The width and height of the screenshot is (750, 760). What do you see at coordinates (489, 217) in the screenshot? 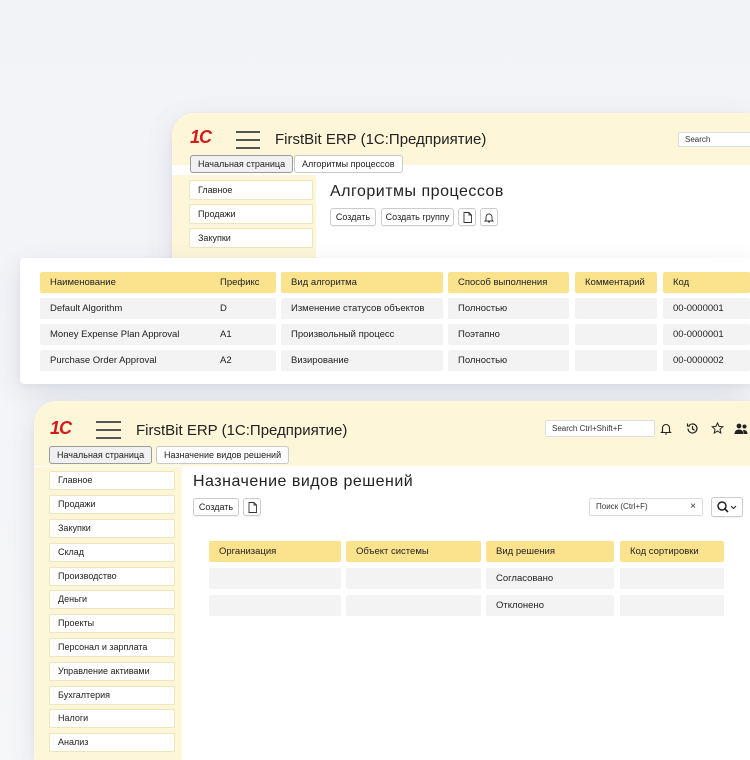
I see `back-bell-icon` at bounding box center [489, 217].